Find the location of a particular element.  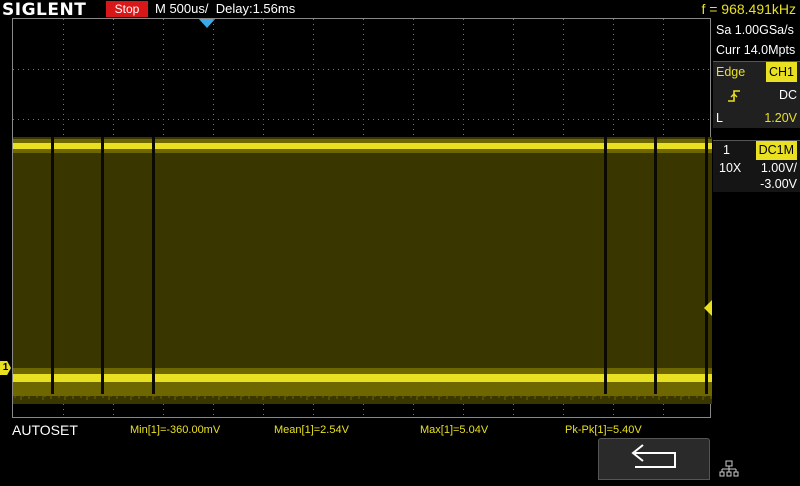

channel-number: 1 is located at coordinates (726, 150).